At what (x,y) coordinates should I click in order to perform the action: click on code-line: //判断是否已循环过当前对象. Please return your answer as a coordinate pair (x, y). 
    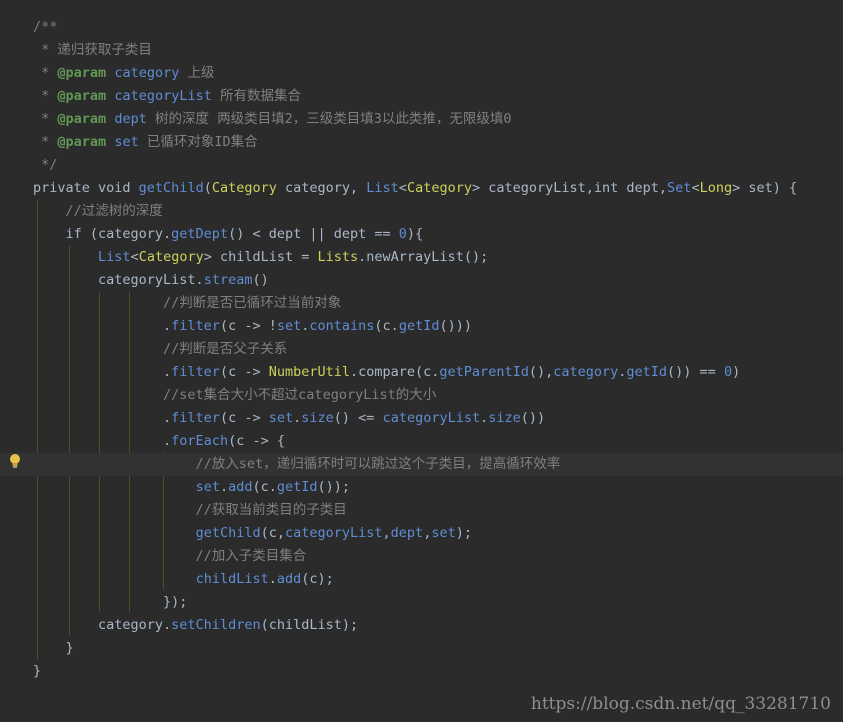
    Looking at the image, I should click on (187, 303).